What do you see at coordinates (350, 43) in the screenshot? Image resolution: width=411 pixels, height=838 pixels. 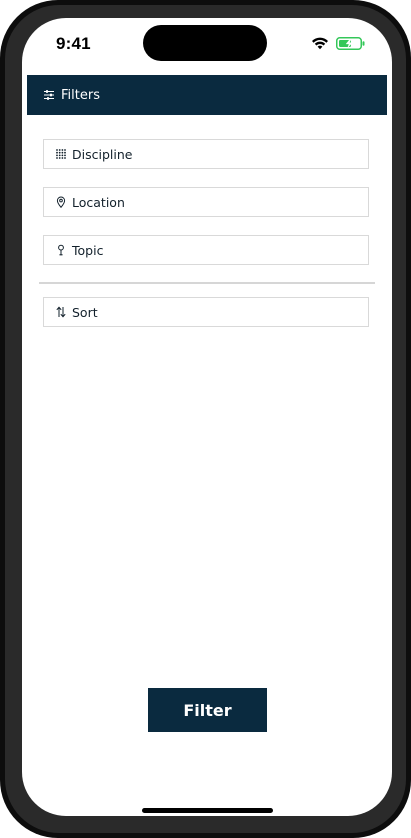 I see `battery-charging-icon` at bounding box center [350, 43].